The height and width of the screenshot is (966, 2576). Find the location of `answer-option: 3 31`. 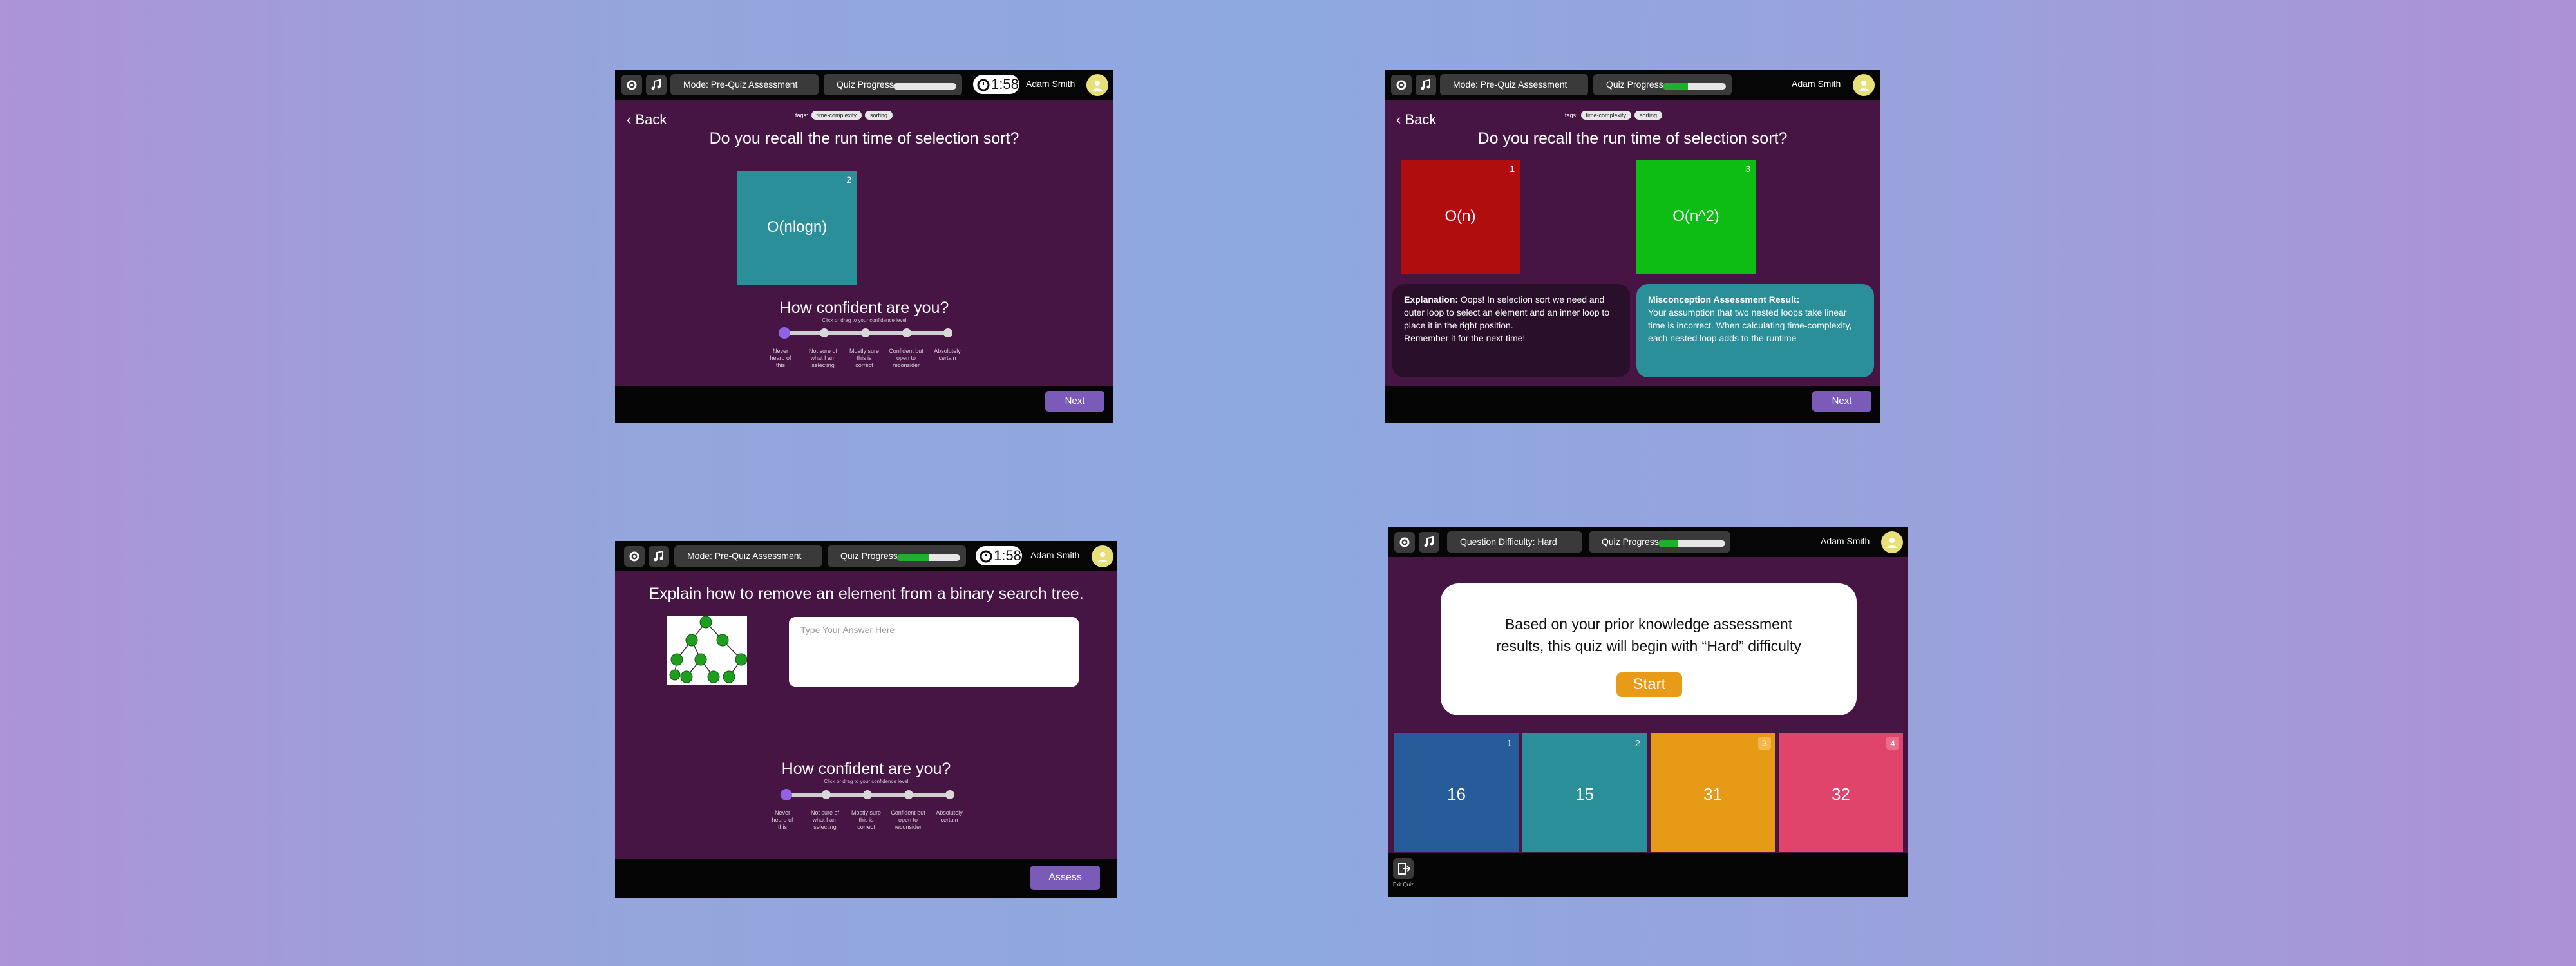

answer-option: 3 31 is located at coordinates (1713, 792).